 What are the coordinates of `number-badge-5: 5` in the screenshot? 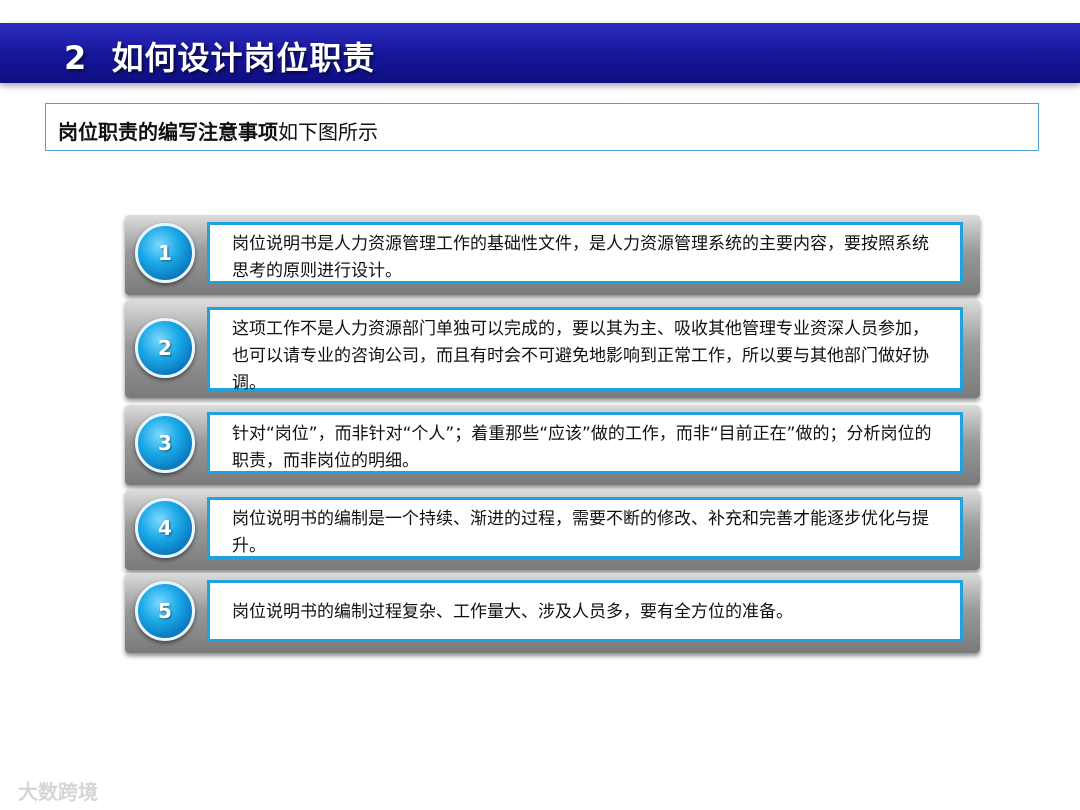 It's located at (165, 611).